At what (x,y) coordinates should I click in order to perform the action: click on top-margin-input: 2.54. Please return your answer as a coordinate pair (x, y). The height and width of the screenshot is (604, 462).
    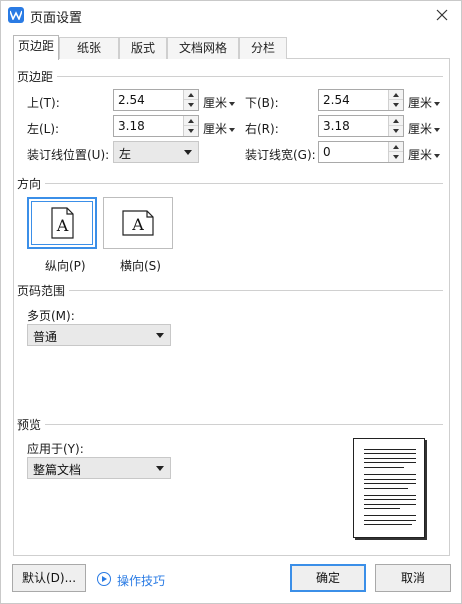
    Looking at the image, I should click on (156, 100).